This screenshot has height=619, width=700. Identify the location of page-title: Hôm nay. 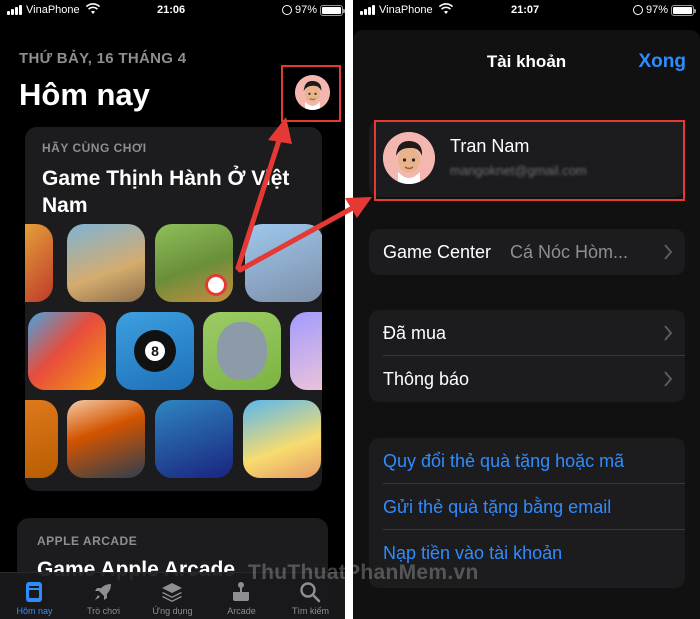
(84, 94).